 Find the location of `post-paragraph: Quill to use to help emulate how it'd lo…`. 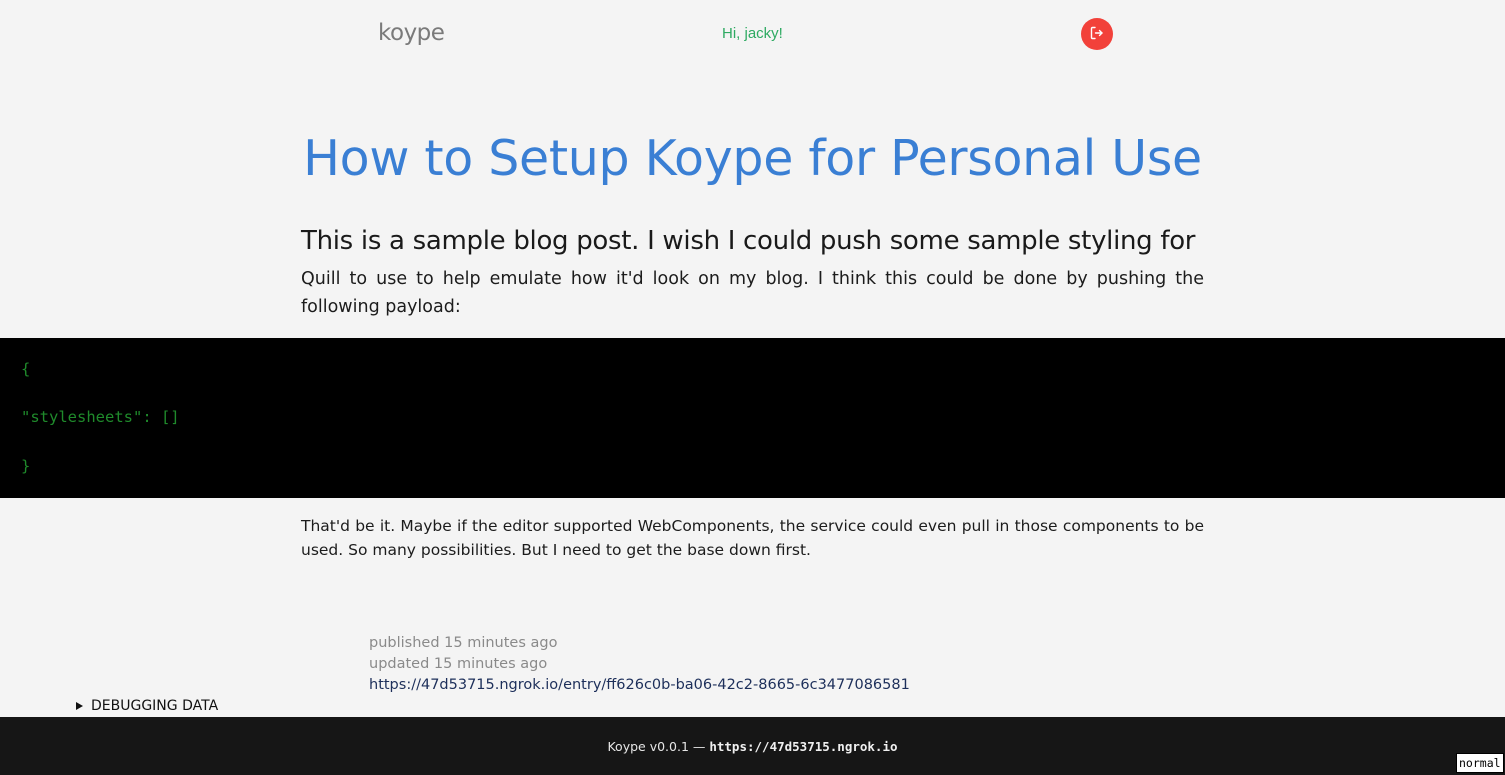

post-paragraph: Quill to use to help emulate how it'd lo… is located at coordinates (752, 293).